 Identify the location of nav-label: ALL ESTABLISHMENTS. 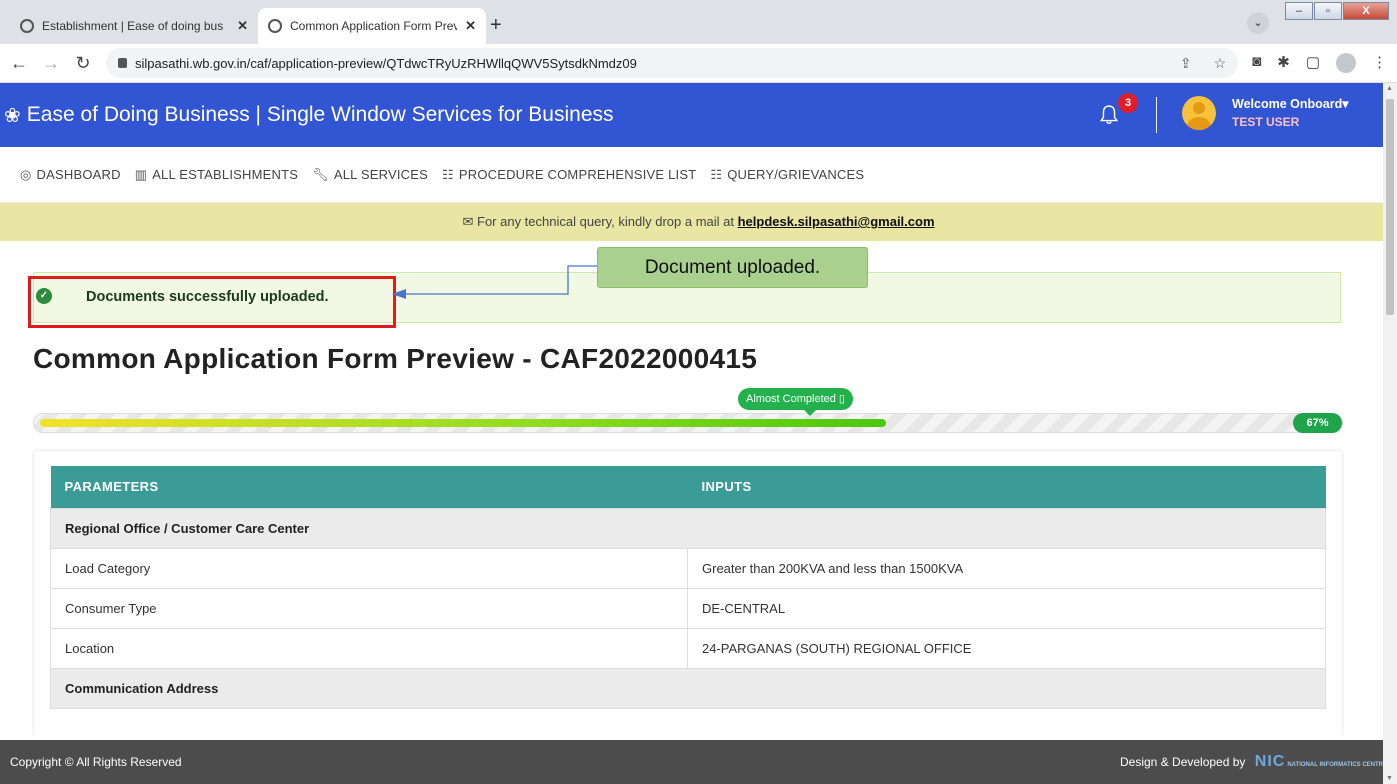
(225, 174).